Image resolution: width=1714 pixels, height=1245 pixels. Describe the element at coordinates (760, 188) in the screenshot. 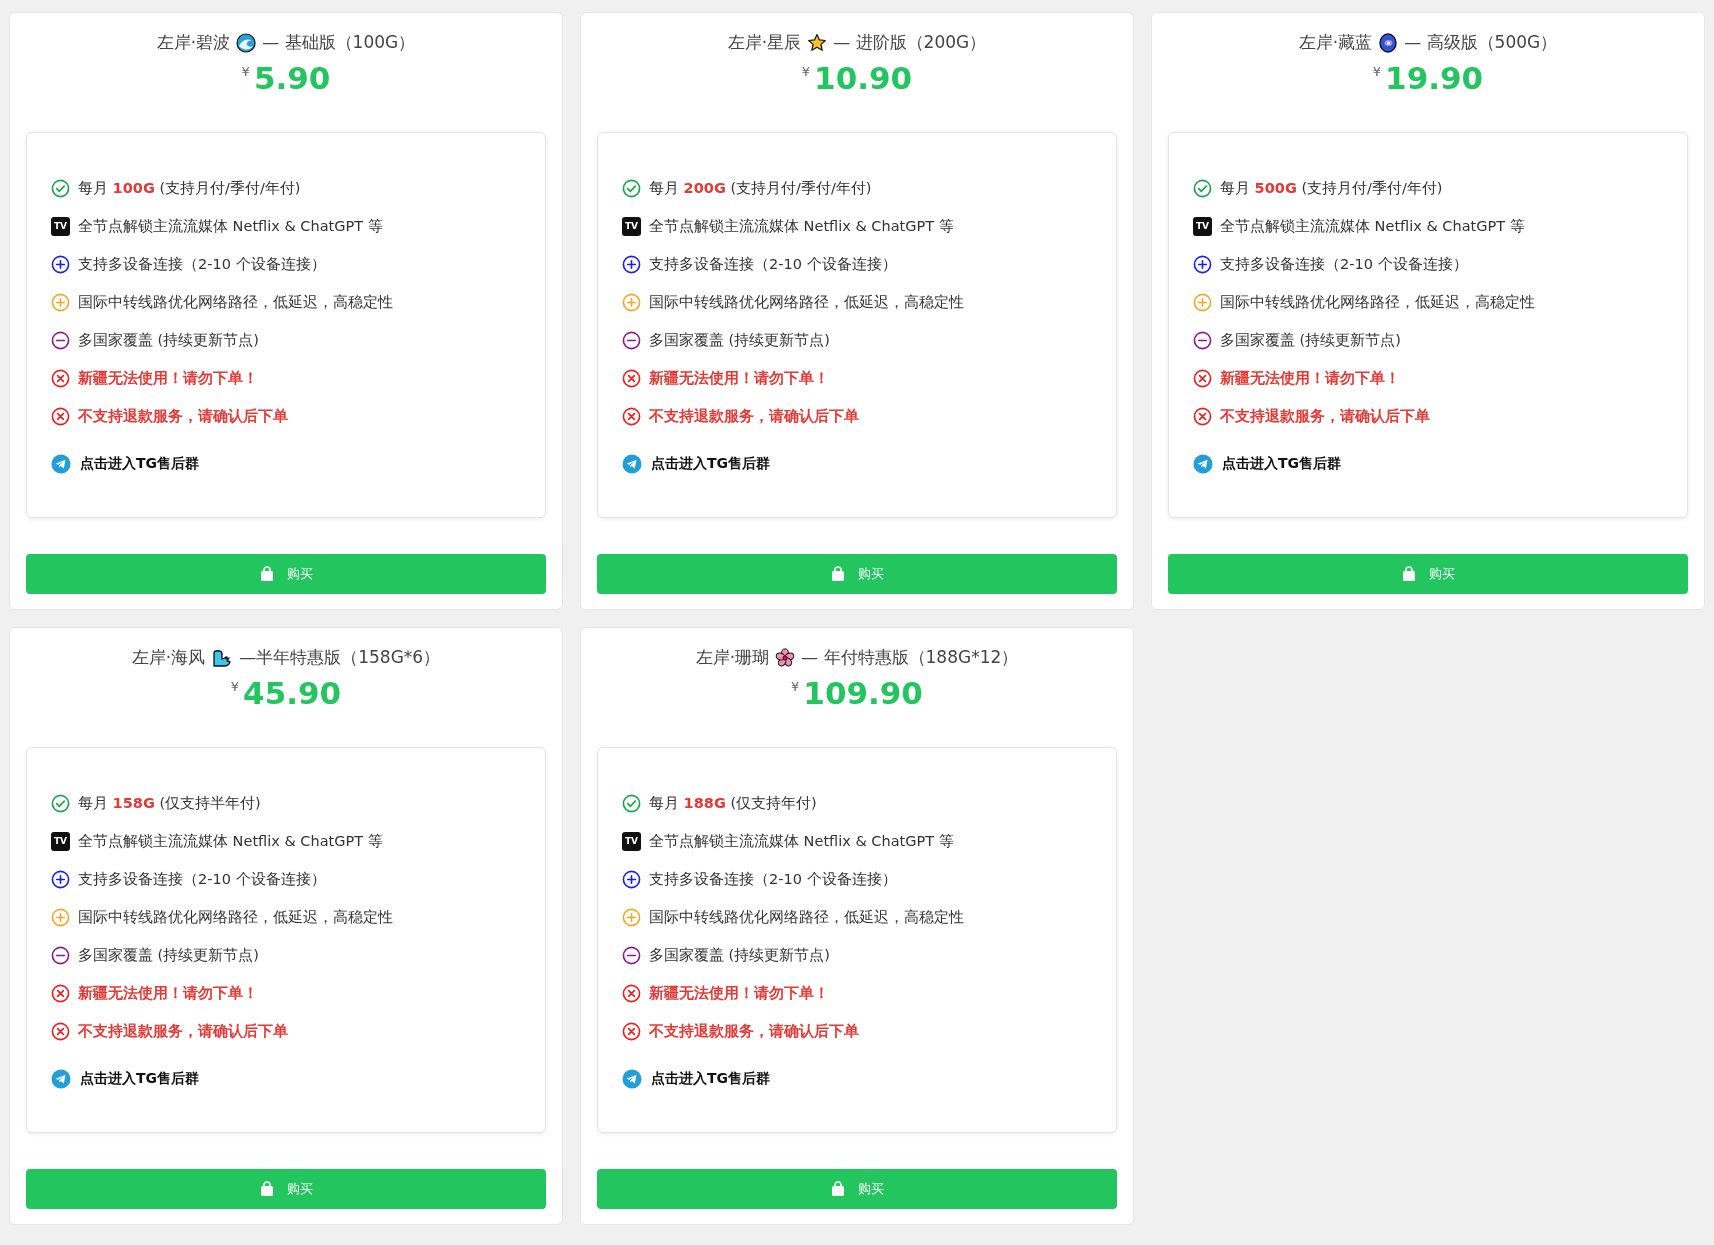

I see `feature-text: 每月 200G (支持月付/季付/年付)` at that location.